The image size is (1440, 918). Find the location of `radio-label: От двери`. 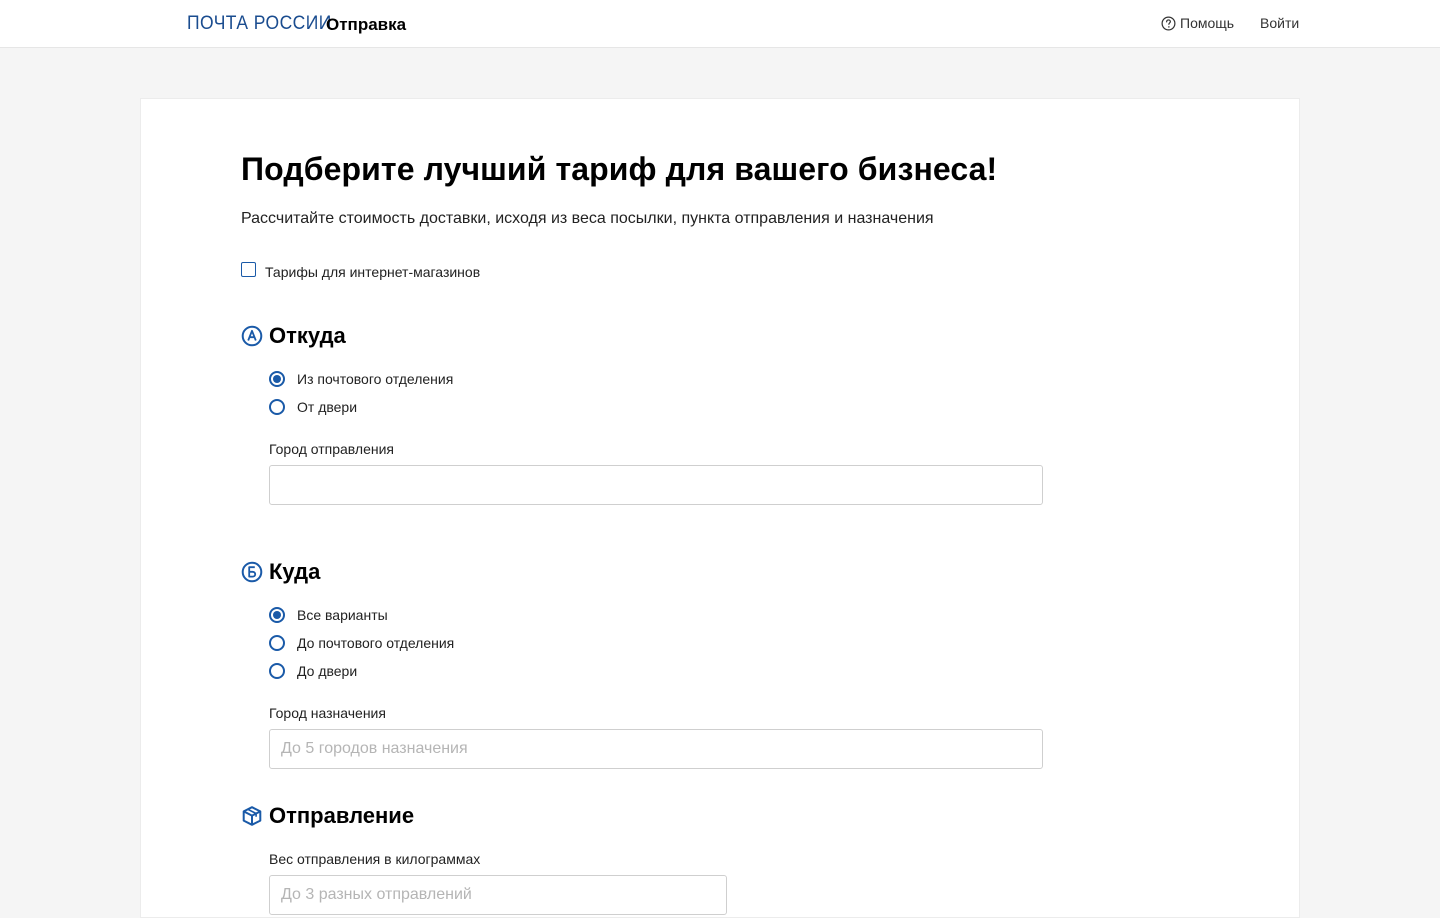

radio-label: От двери is located at coordinates (327, 407).